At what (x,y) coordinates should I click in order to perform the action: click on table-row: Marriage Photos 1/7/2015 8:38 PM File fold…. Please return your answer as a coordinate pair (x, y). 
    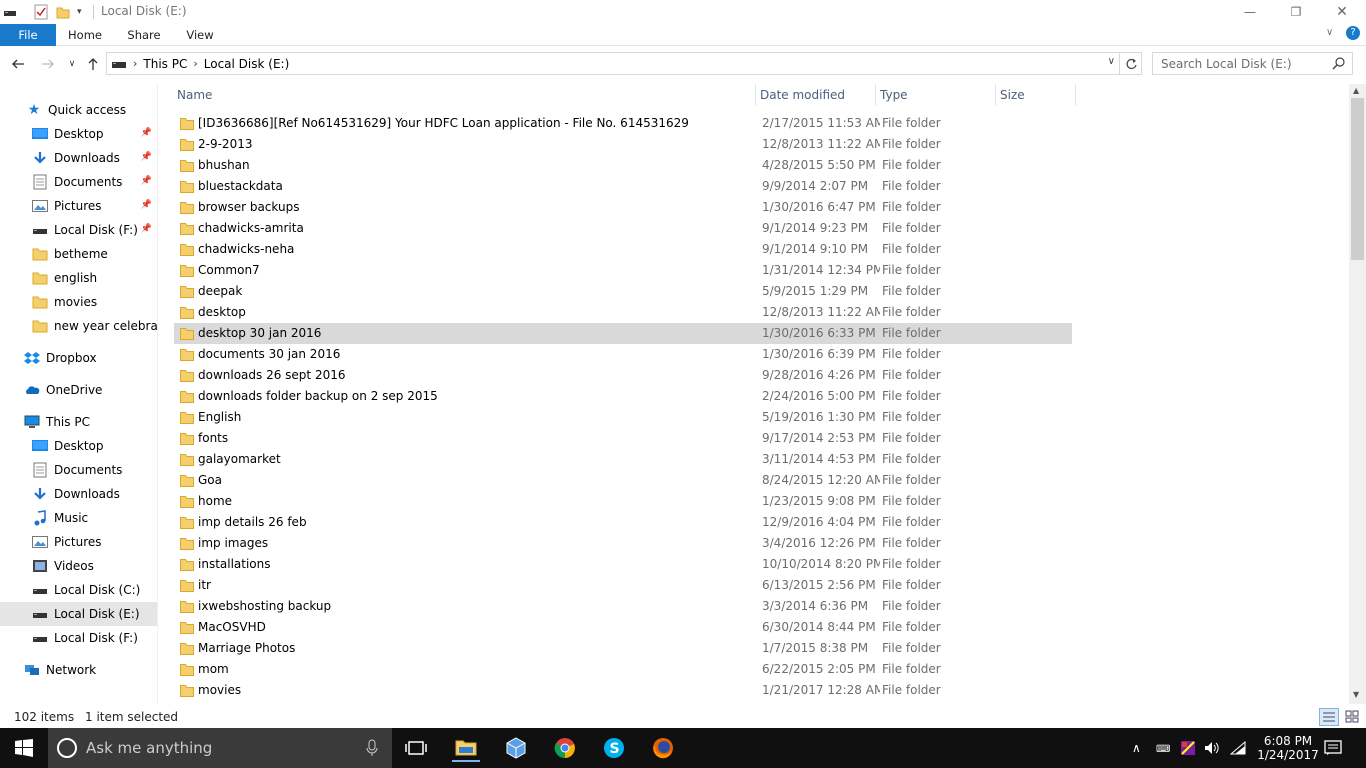
    Looking at the image, I should click on (623, 648).